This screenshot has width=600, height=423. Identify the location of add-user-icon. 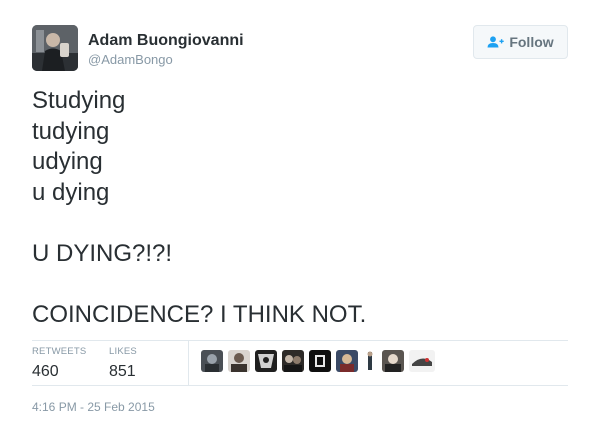
(496, 42).